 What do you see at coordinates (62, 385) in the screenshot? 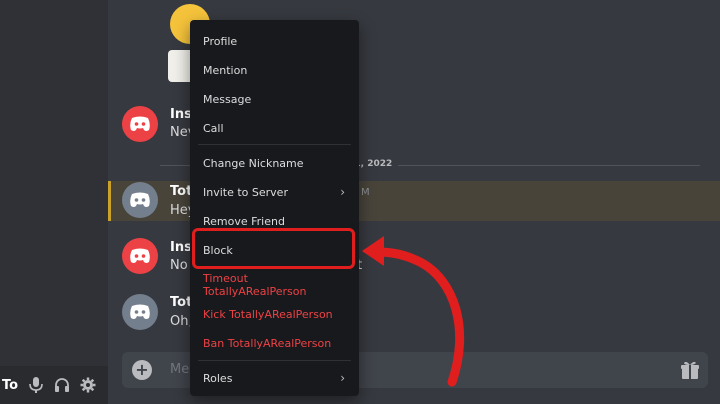
I see `headphones-icon` at bounding box center [62, 385].